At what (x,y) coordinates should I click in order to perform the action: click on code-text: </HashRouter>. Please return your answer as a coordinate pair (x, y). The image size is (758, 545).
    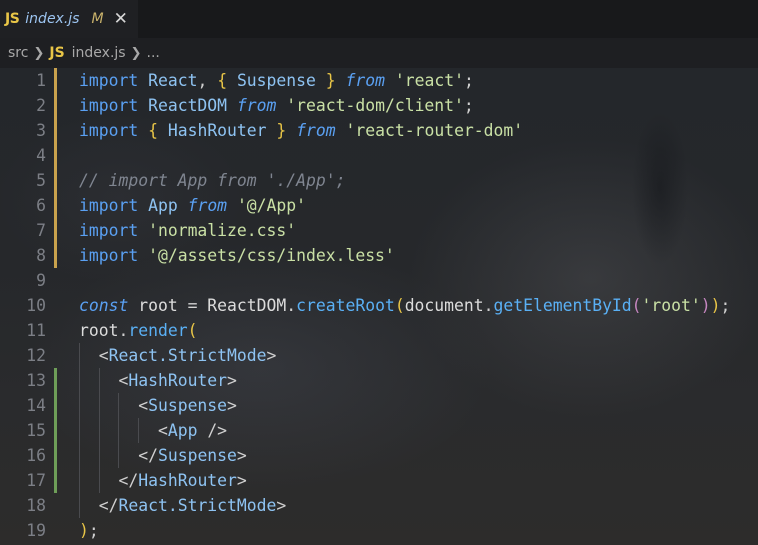
    Looking at the image, I should click on (163, 480).